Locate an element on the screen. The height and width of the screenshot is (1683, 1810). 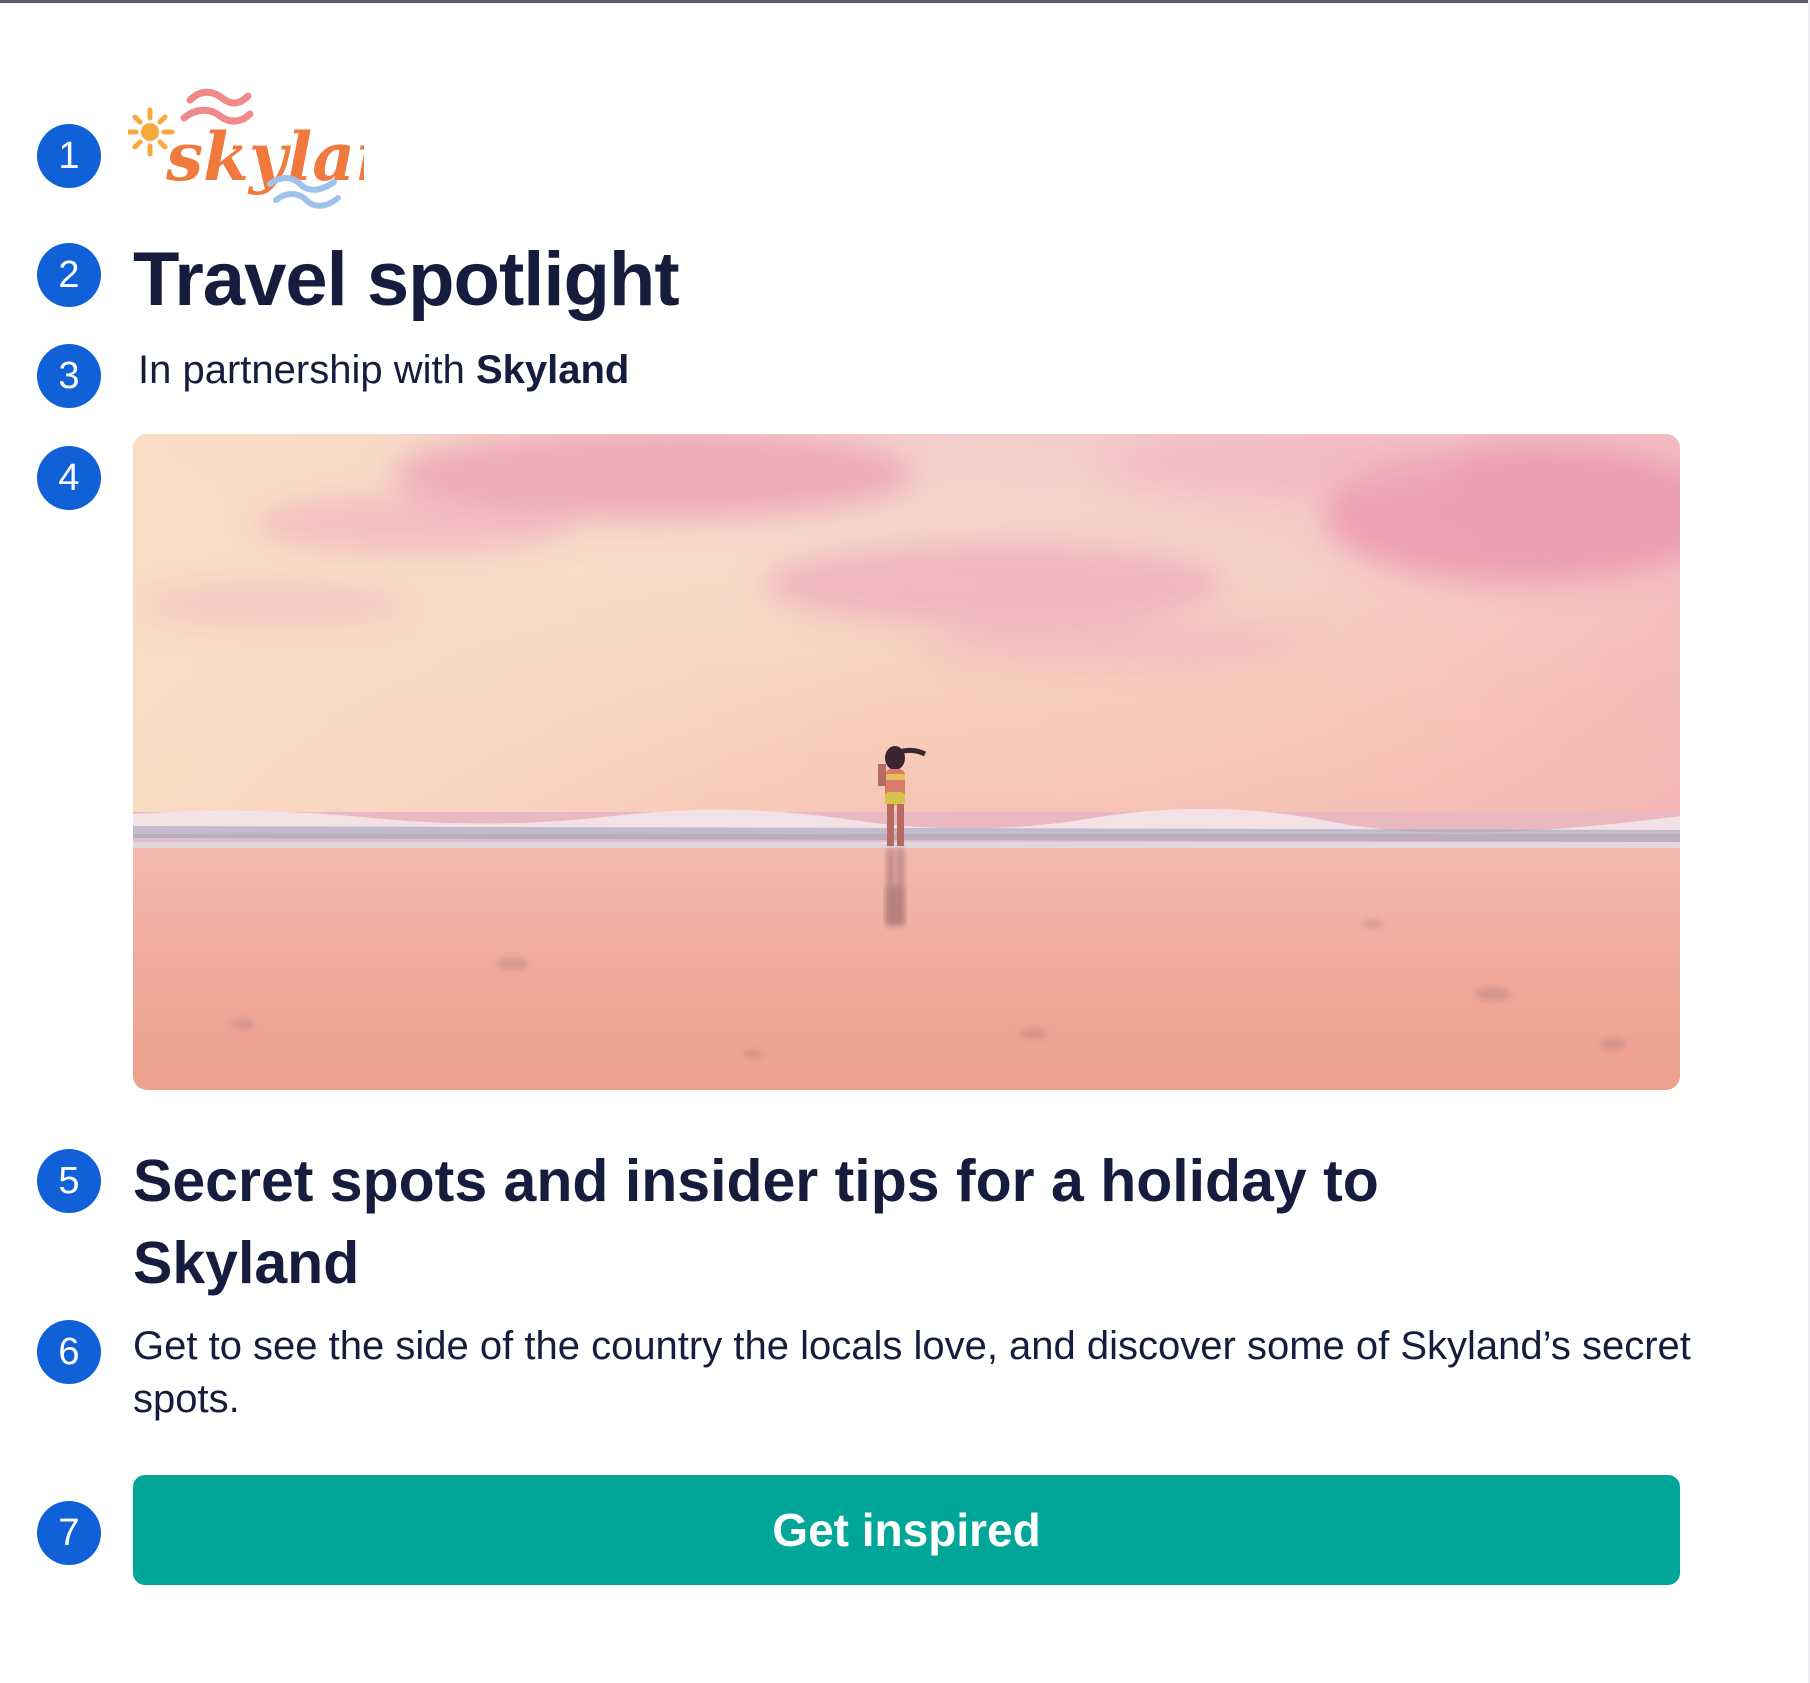
annotation-marker-7: 7 is located at coordinates (69, 1533).